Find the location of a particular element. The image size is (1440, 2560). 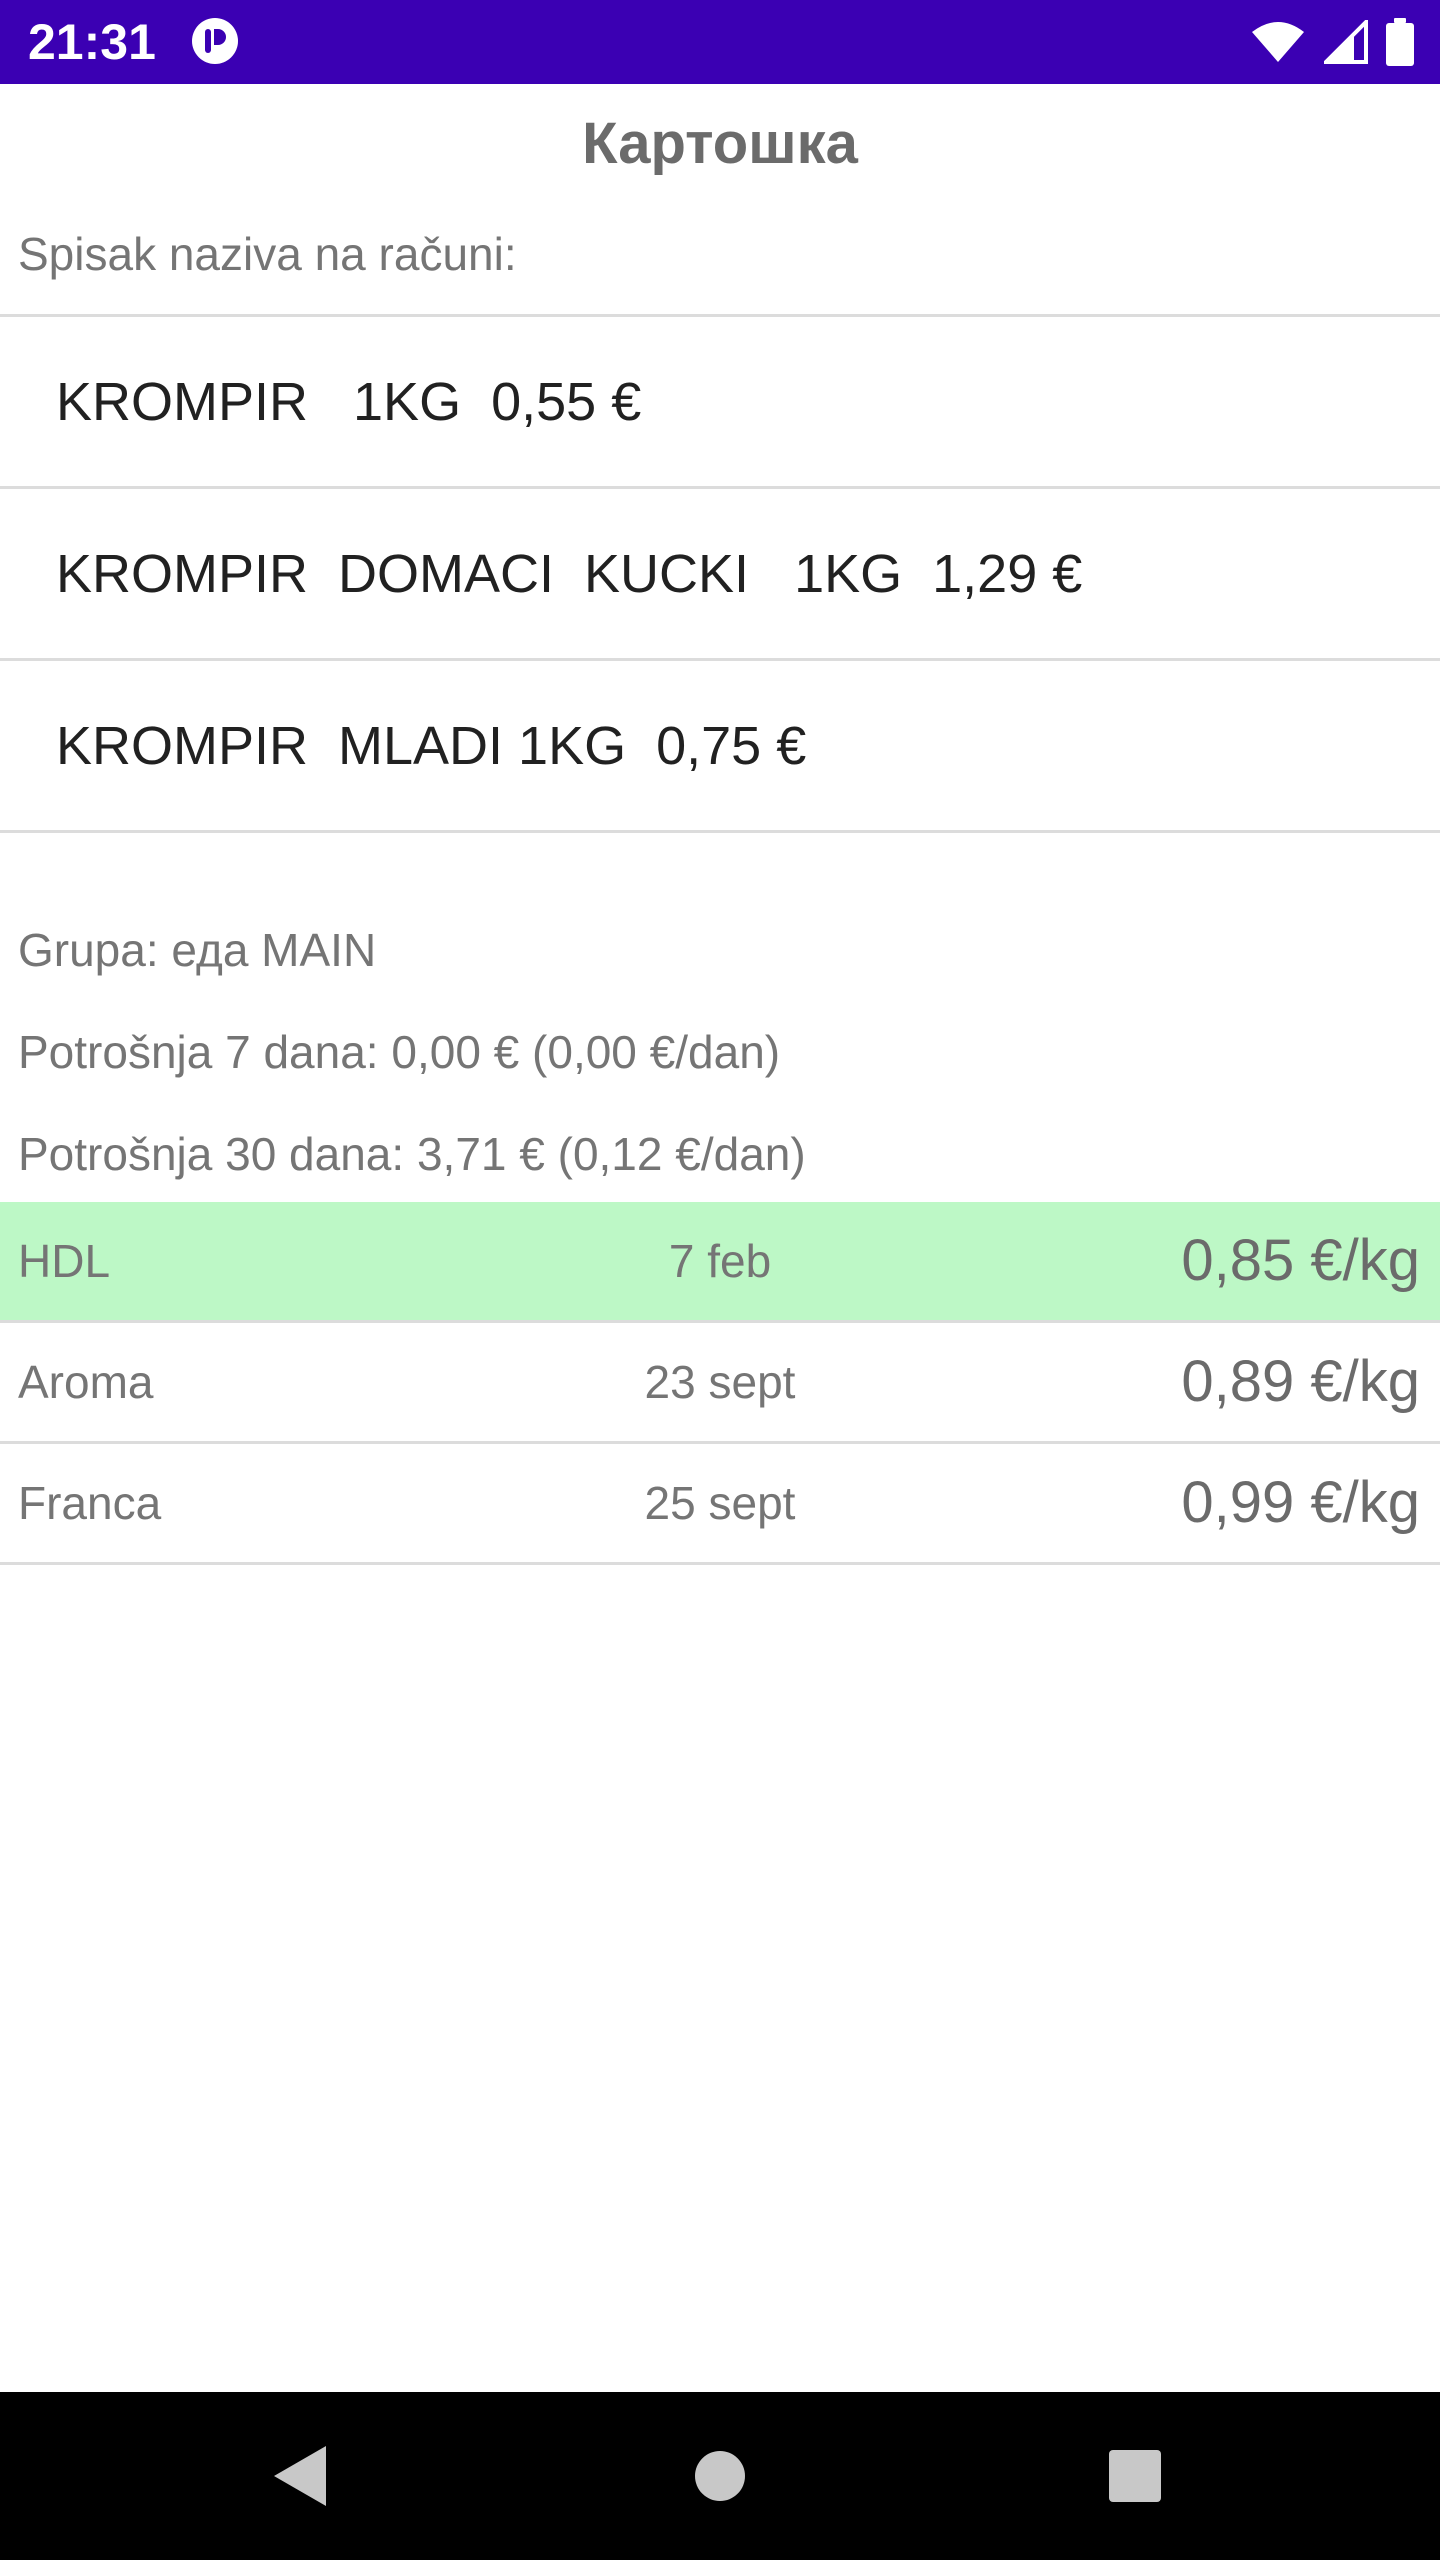

status-bar: 21:31 is located at coordinates (720, 42).